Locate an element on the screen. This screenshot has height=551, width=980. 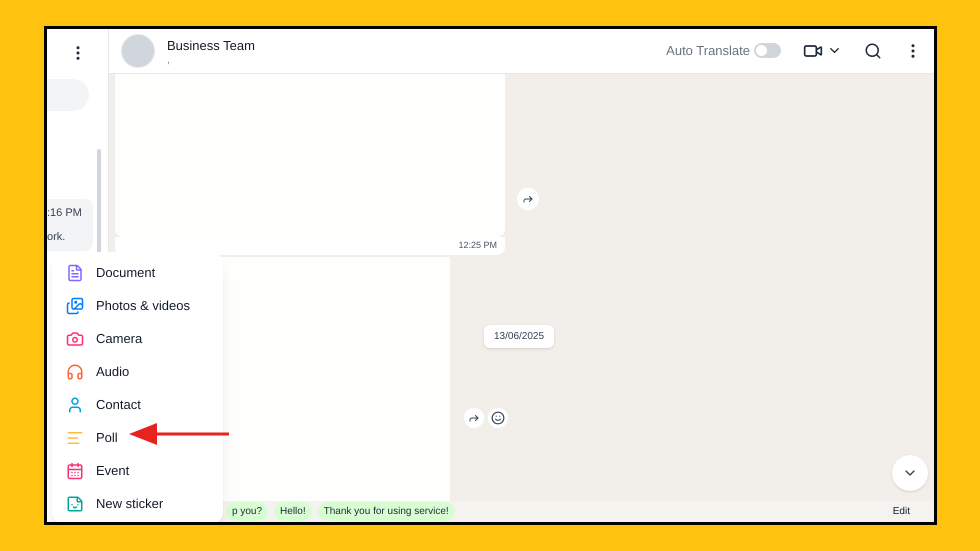
attach-menu-item: Event is located at coordinates (93, 470).